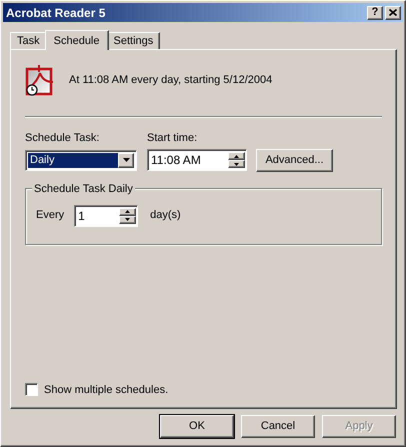  Describe the element at coordinates (76, 40) in the screenshot. I see `tab: Schedule` at that location.